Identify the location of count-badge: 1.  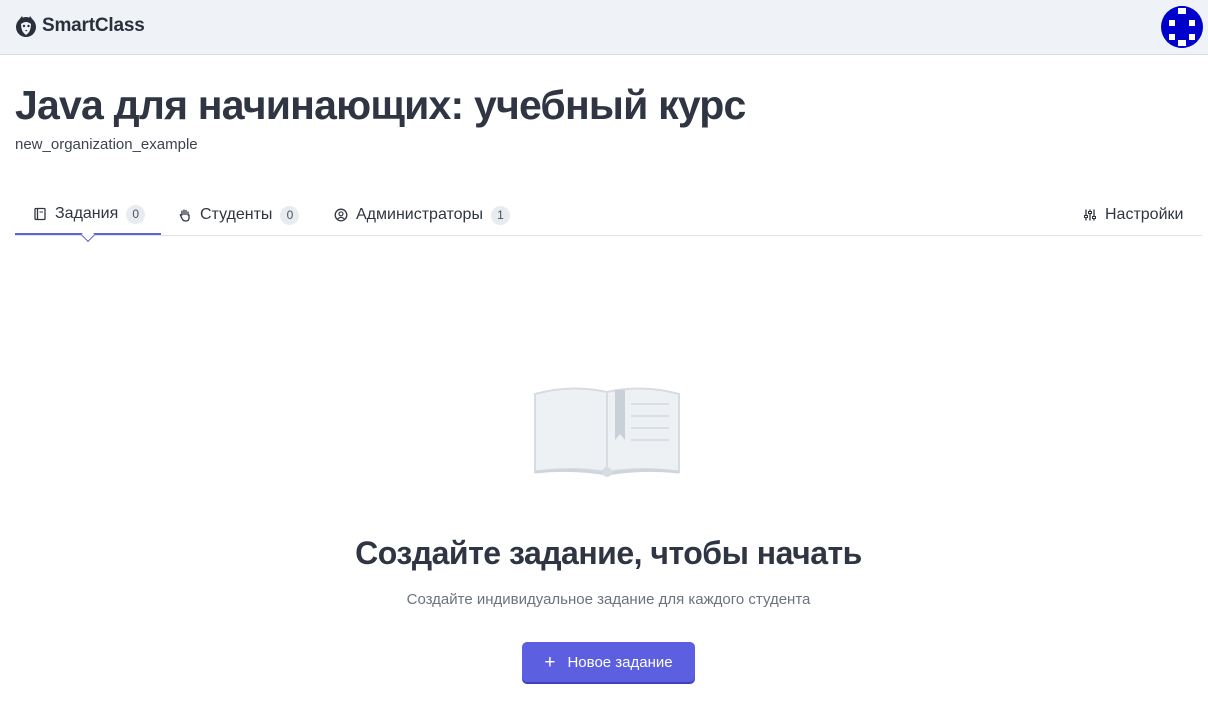
(500, 215).